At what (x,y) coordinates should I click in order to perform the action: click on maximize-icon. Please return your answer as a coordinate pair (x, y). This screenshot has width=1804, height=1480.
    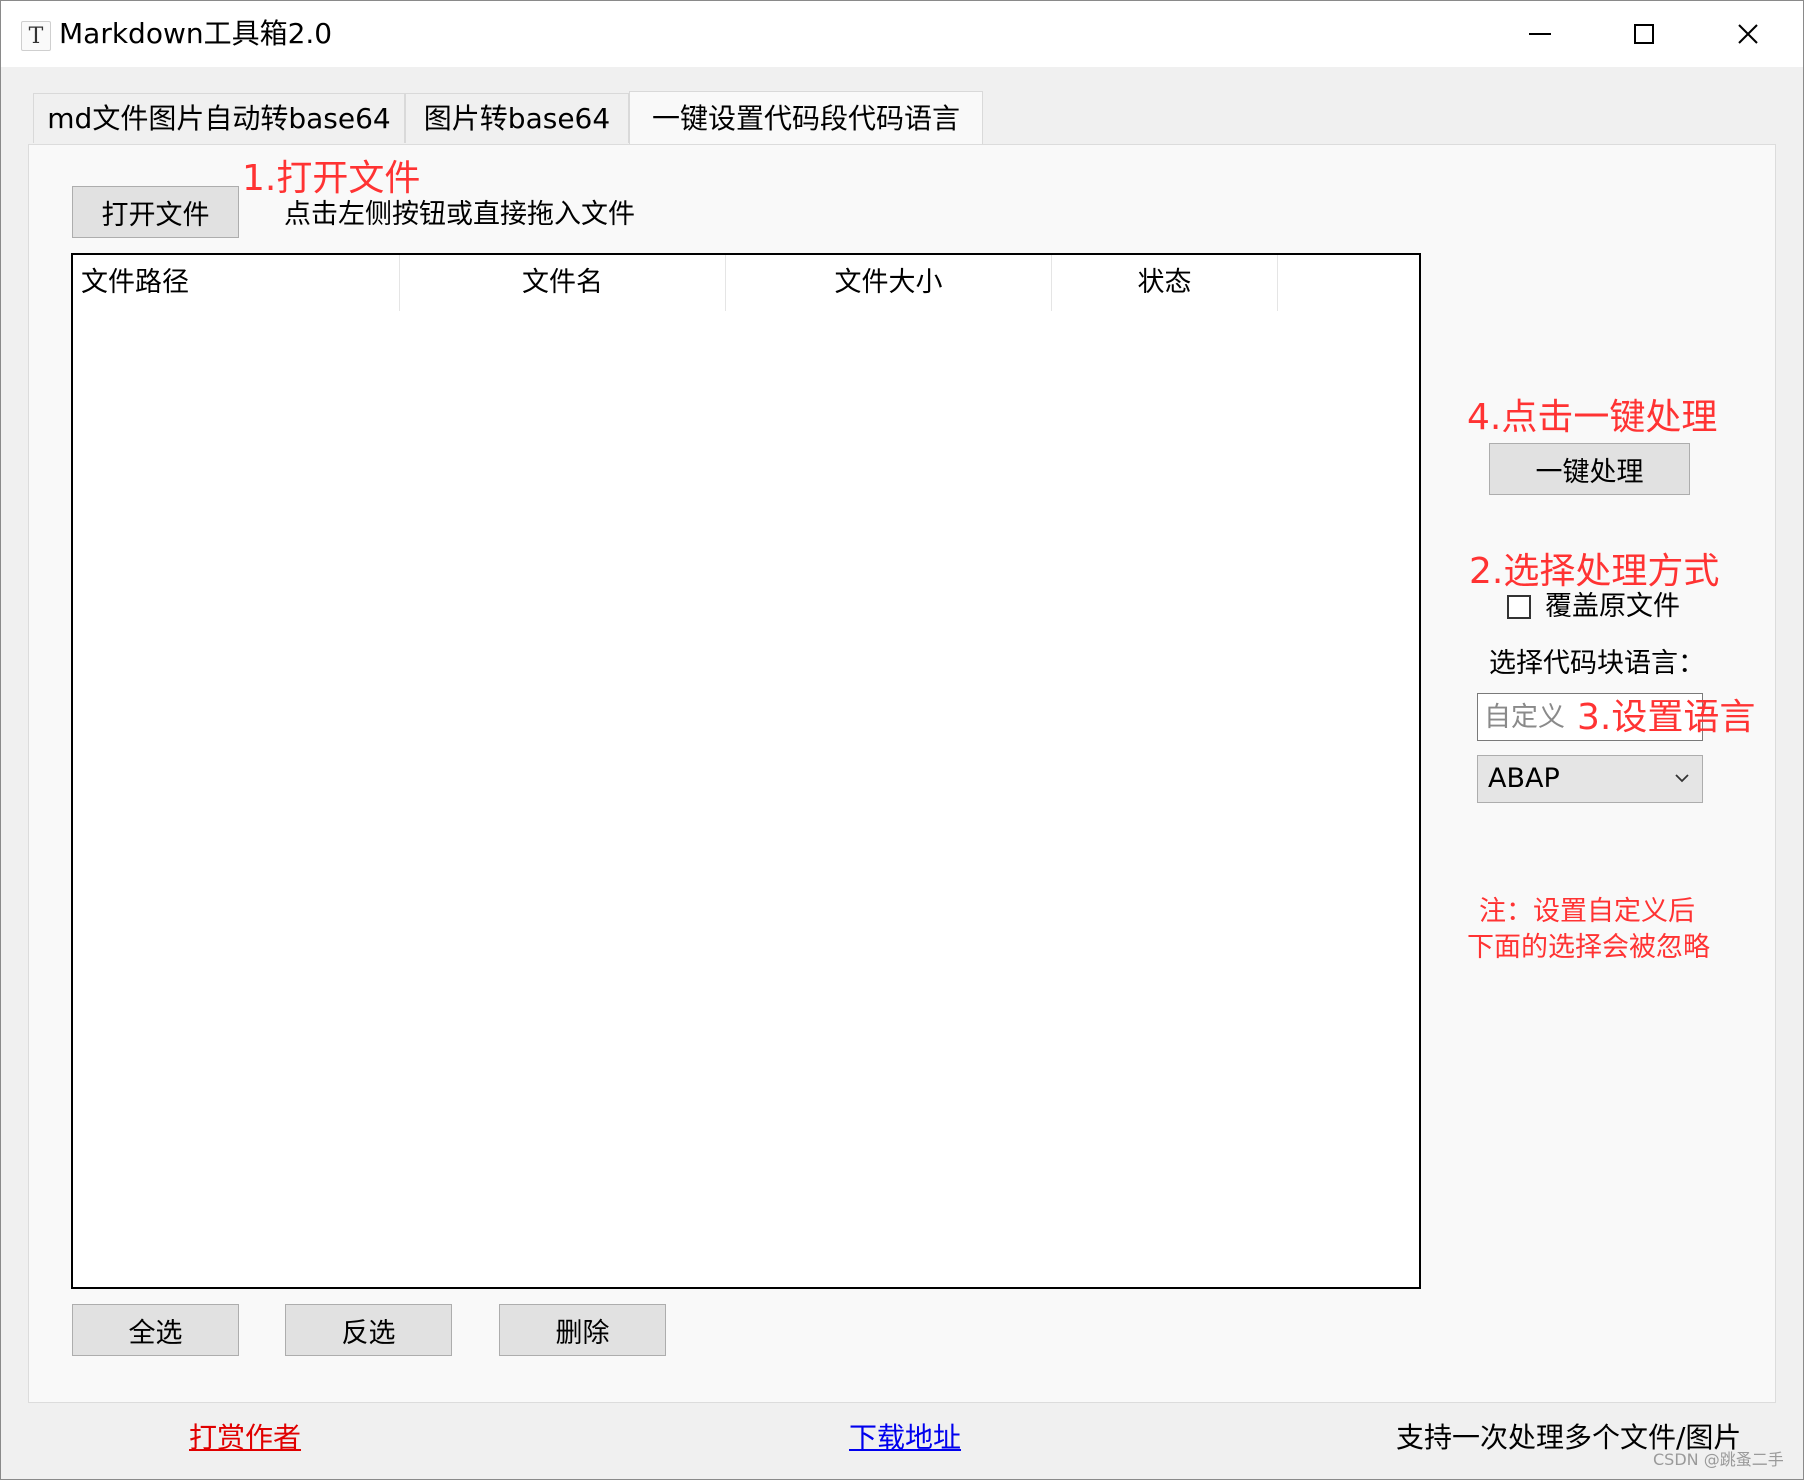
    Looking at the image, I should click on (1644, 34).